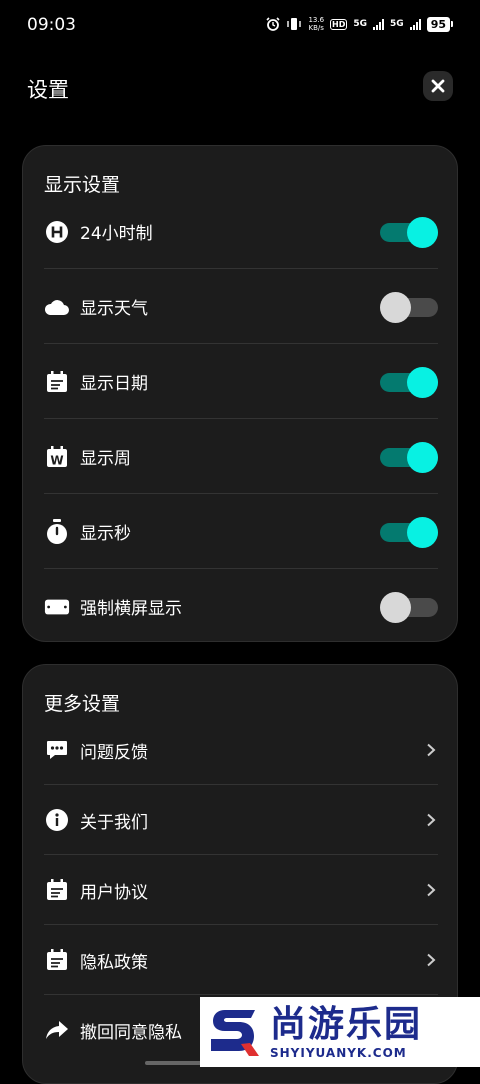  I want to click on sim2-5g-label: 5G, so click(397, 24).